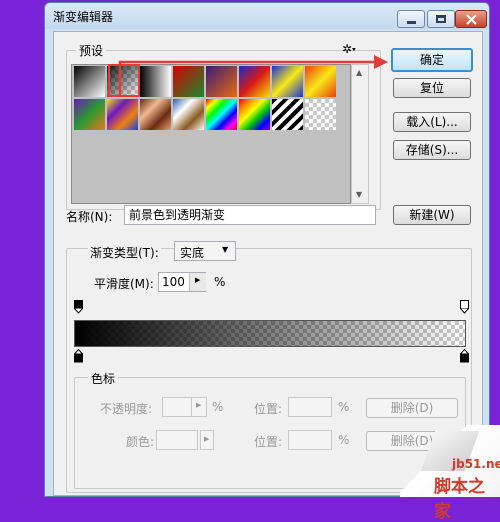 The height and width of the screenshot is (522, 500). What do you see at coordinates (450, 473) in the screenshot?
I see `watermark-corner: jb51.net 脚本之家` at bounding box center [450, 473].